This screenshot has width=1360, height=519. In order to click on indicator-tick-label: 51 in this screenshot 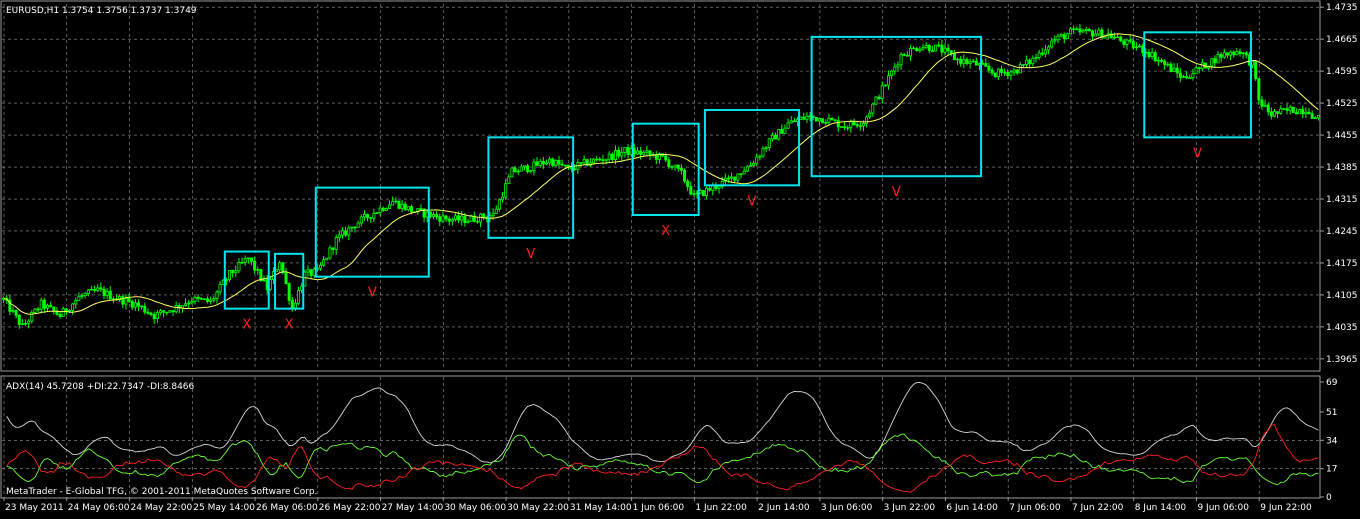, I will do `click(1331, 413)`.